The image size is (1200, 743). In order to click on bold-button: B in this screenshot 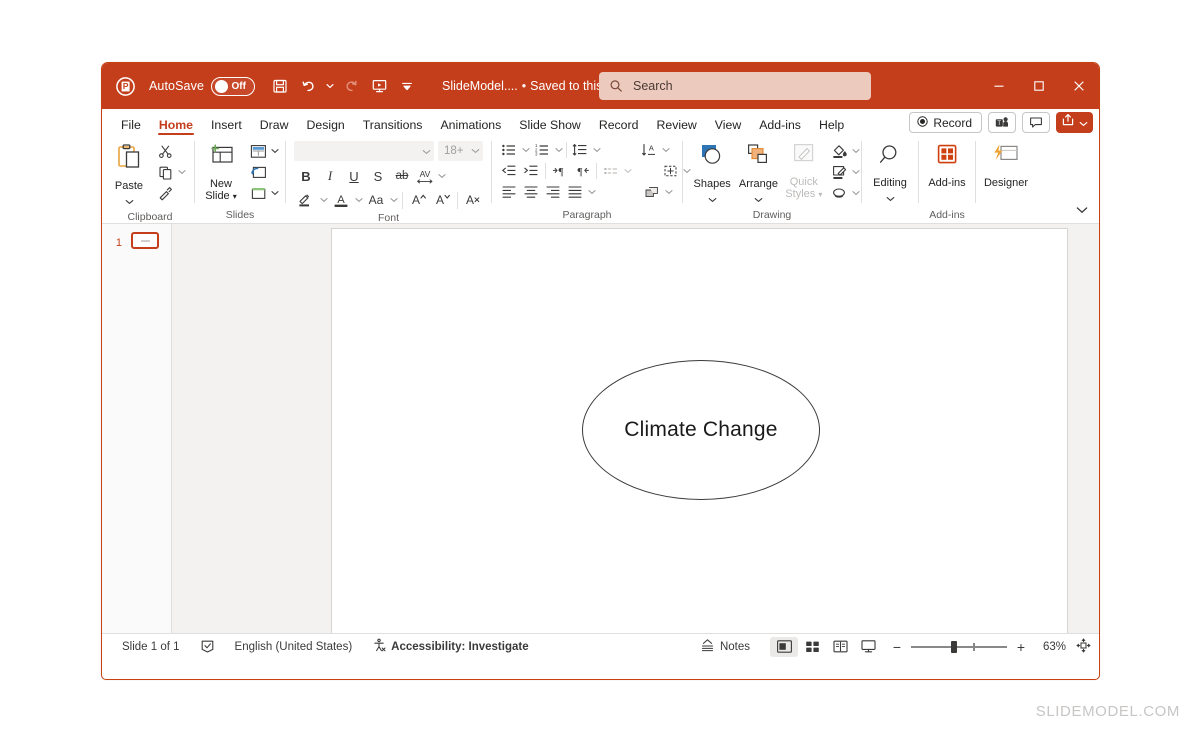, I will do `click(306, 176)`.